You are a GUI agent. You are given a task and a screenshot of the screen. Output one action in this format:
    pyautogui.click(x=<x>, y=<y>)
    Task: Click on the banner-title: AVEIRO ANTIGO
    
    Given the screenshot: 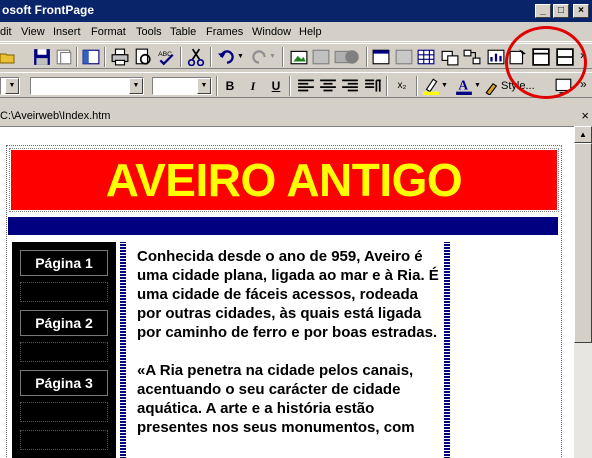 What is the action you would take?
    pyautogui.click(x=284, y=180)
    